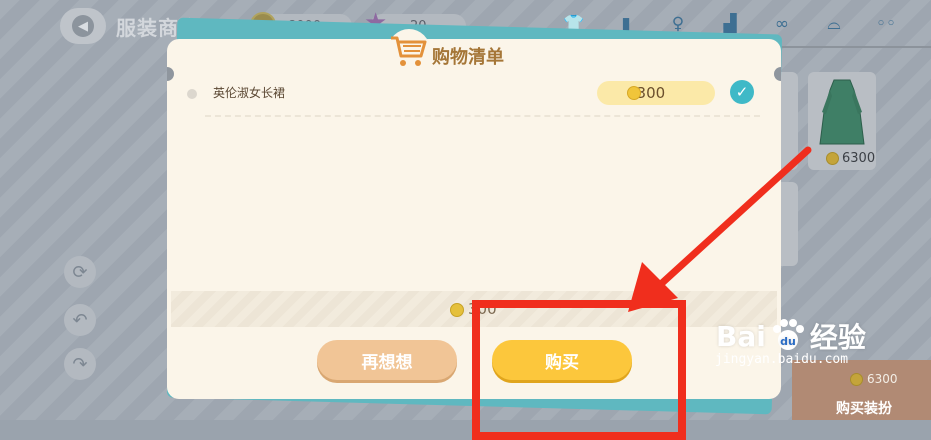 This screenshot has height=440, width=931. Describe the element at coordinates (741, 336) in the screenshot. I see `watermark-brand: Bai` at that location.